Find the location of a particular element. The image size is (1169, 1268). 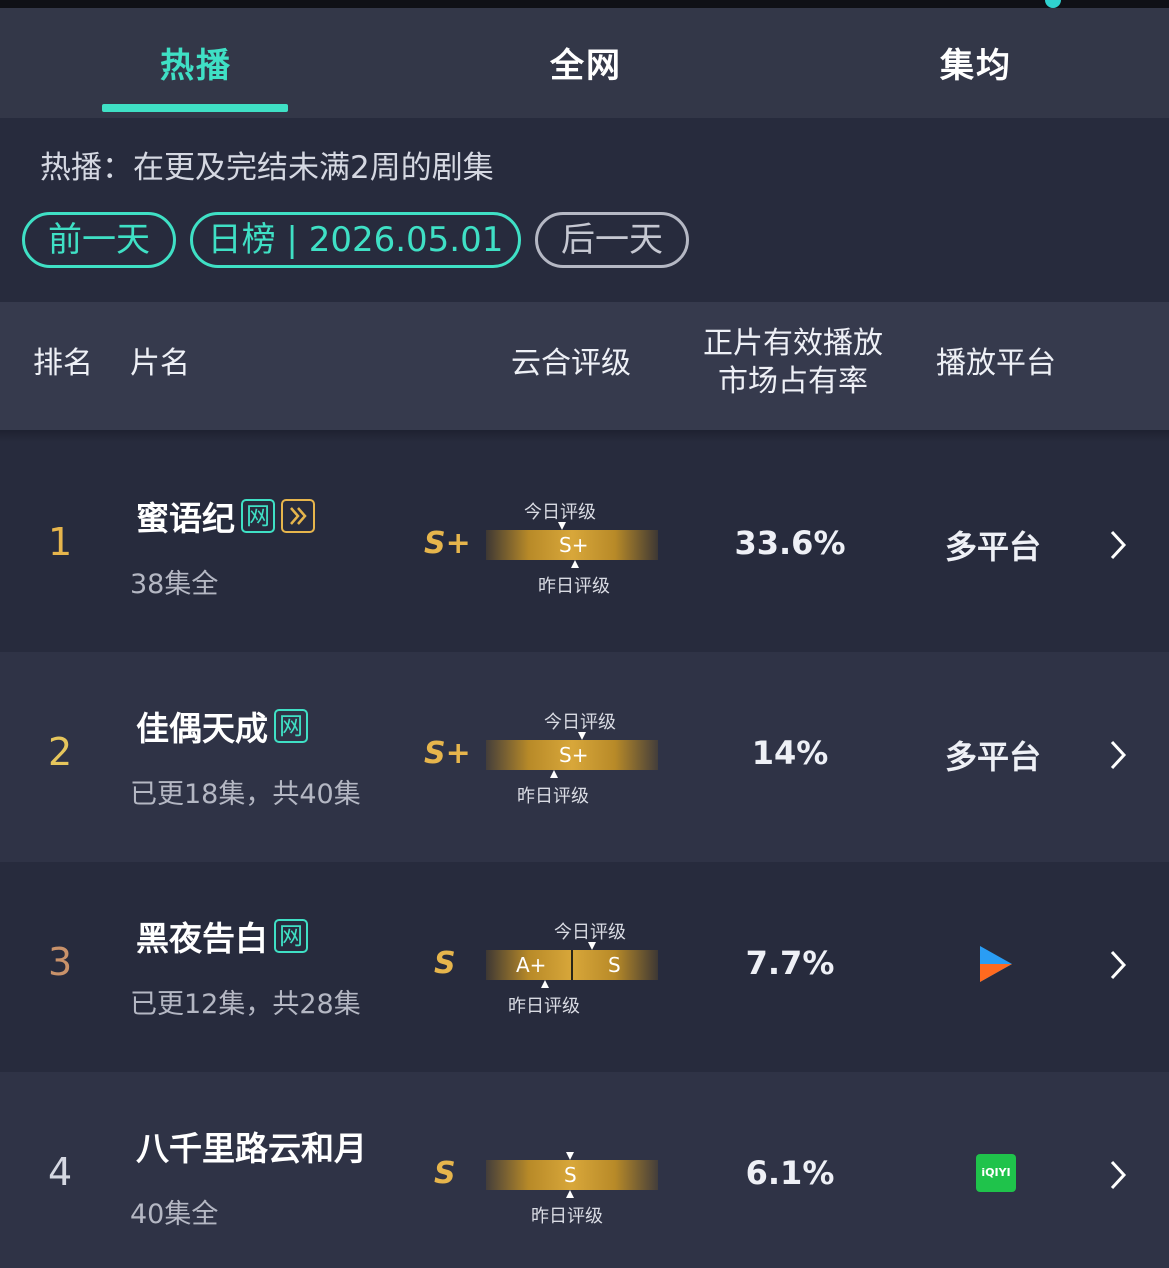

grade-bar: S is located at coordinates (572, 1175).